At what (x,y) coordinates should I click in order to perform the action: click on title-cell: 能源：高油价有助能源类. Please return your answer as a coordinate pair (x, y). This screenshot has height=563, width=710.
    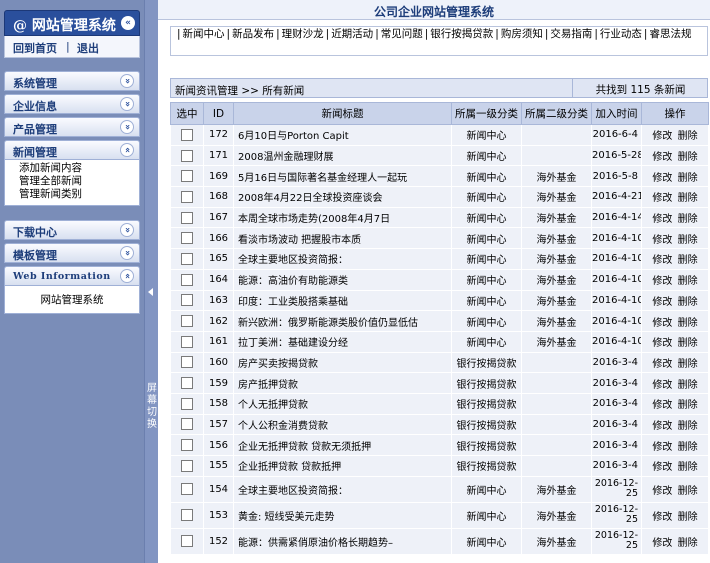
    Looking at the image, I should click on (342, 279).